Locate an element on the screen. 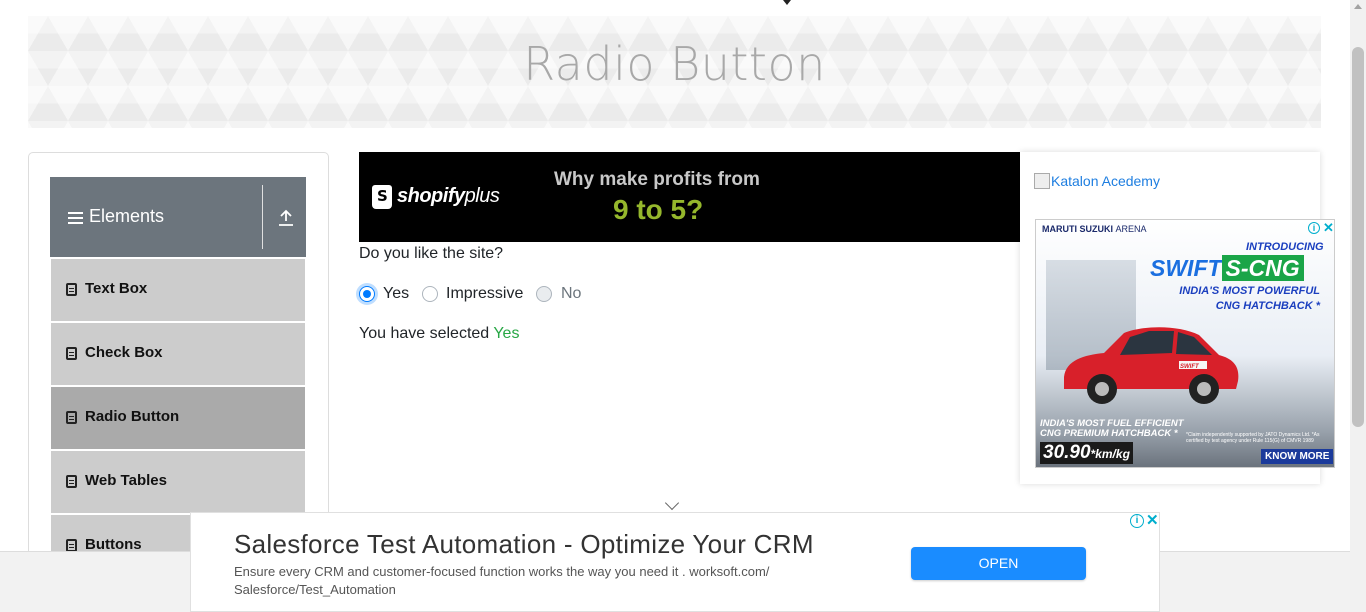 The height and width of the screenshot is (612, 1366). cursor-arrow-icon is located at coordinates (787, 2).